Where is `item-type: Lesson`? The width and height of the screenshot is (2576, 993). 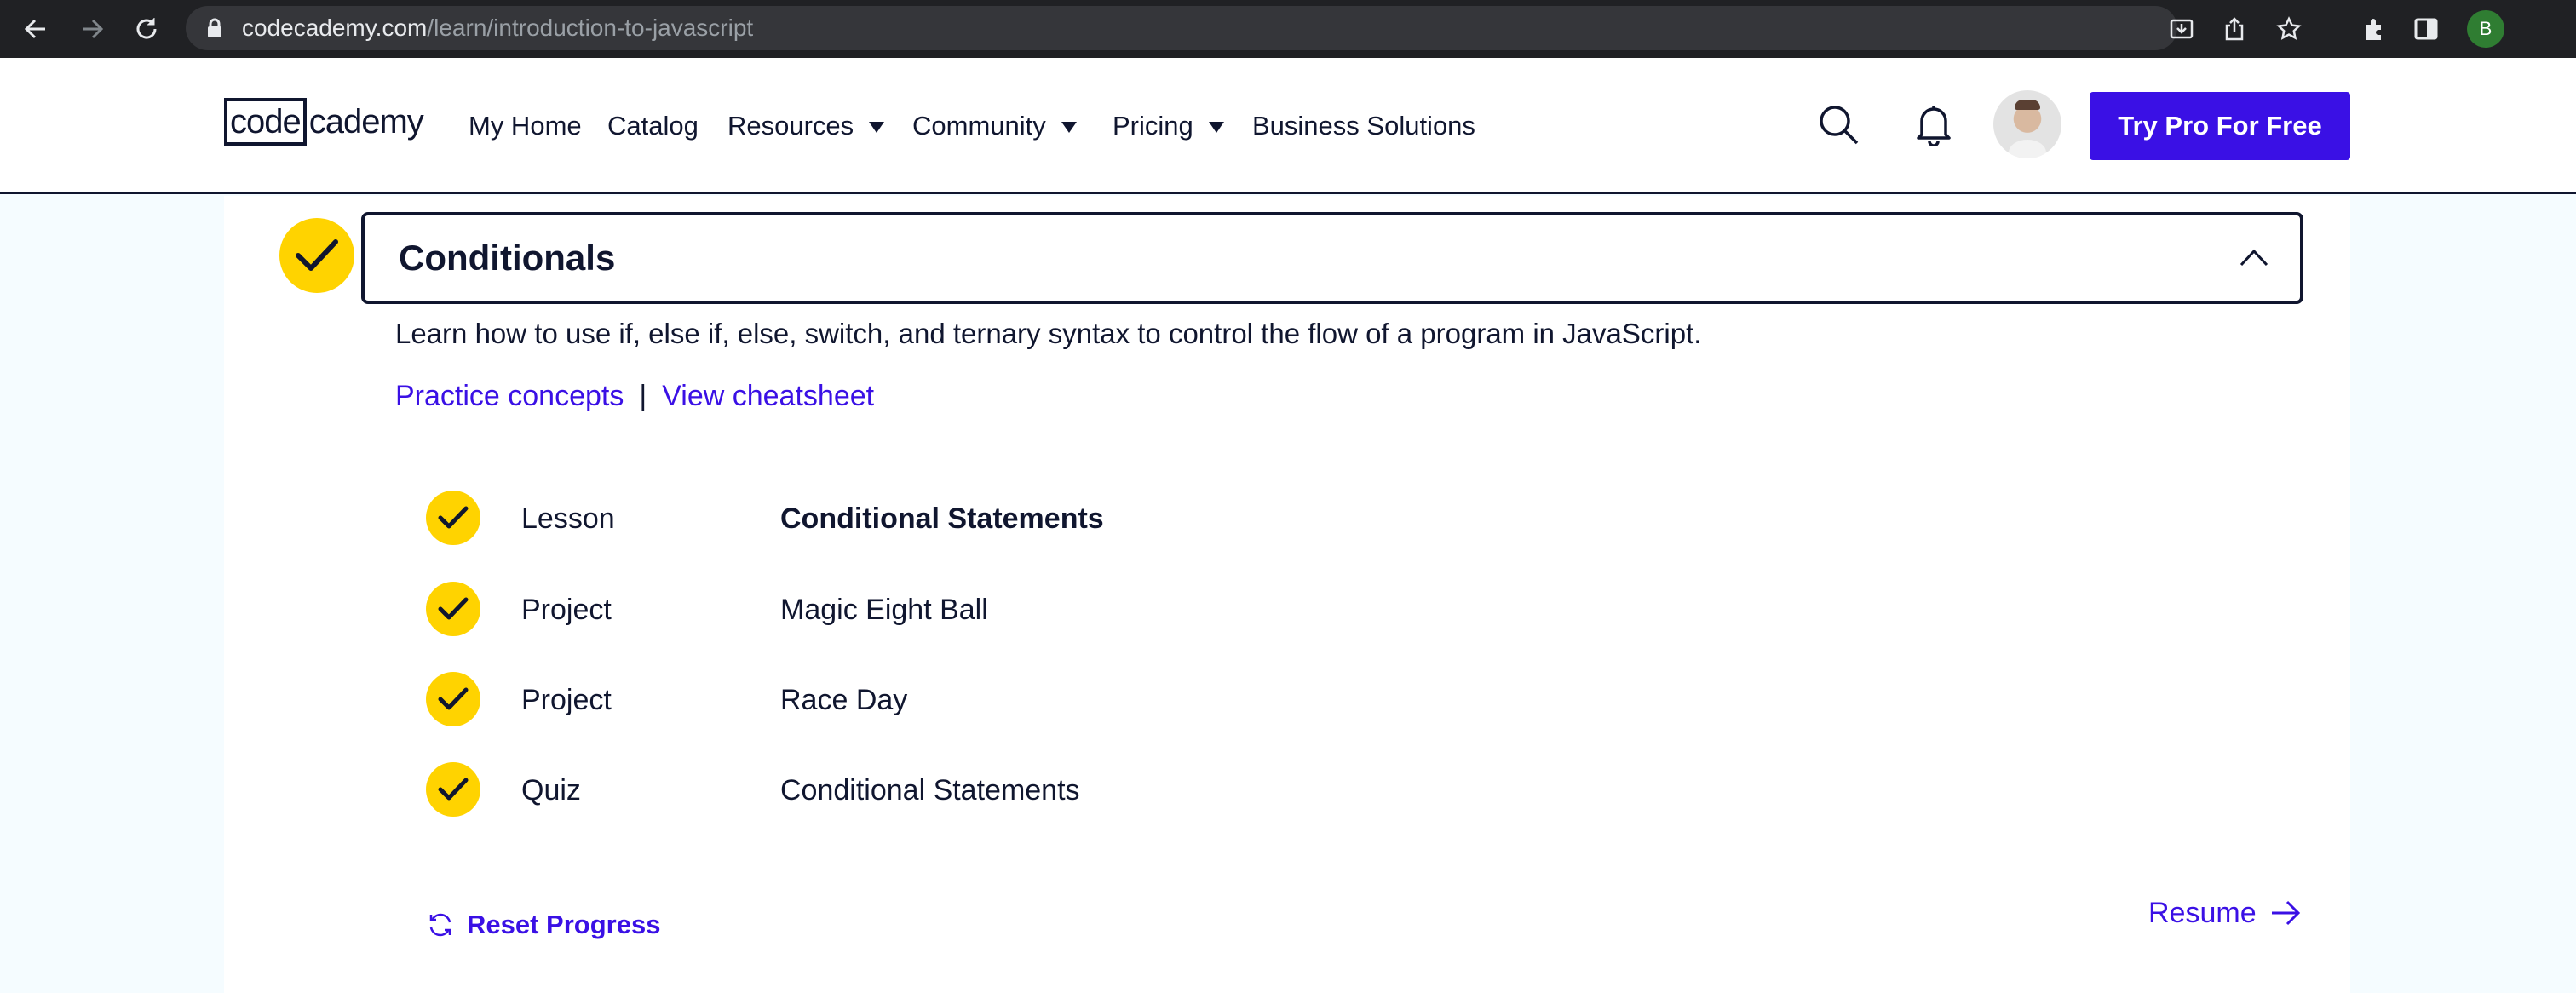
item-type: Lesson is located at coordinates (568, 519).